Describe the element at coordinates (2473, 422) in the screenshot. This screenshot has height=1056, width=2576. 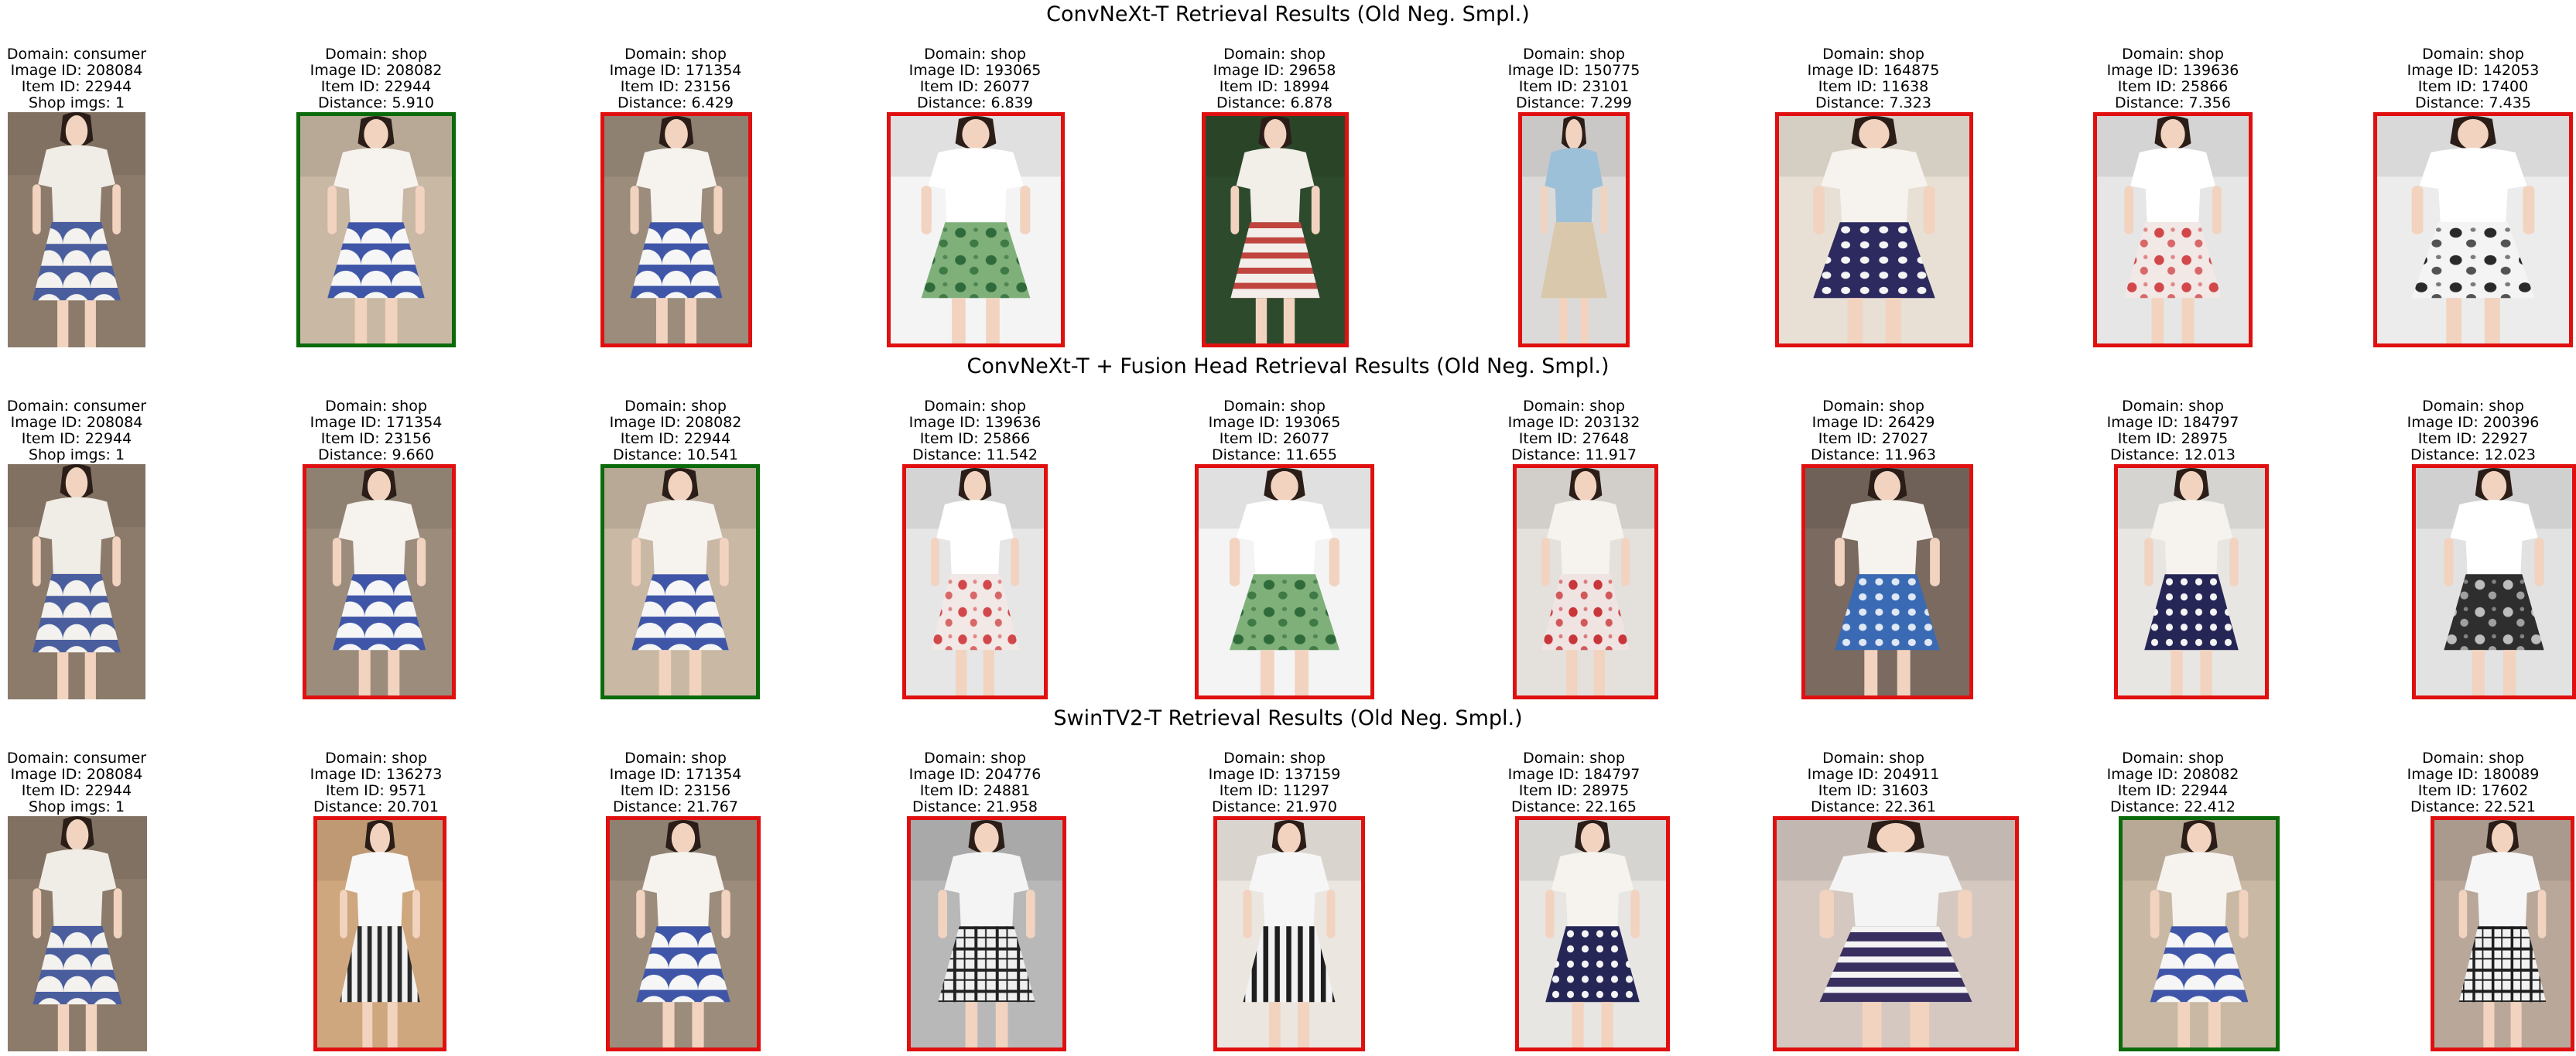
I see `caption-line: Image ID: 200396` at that location.